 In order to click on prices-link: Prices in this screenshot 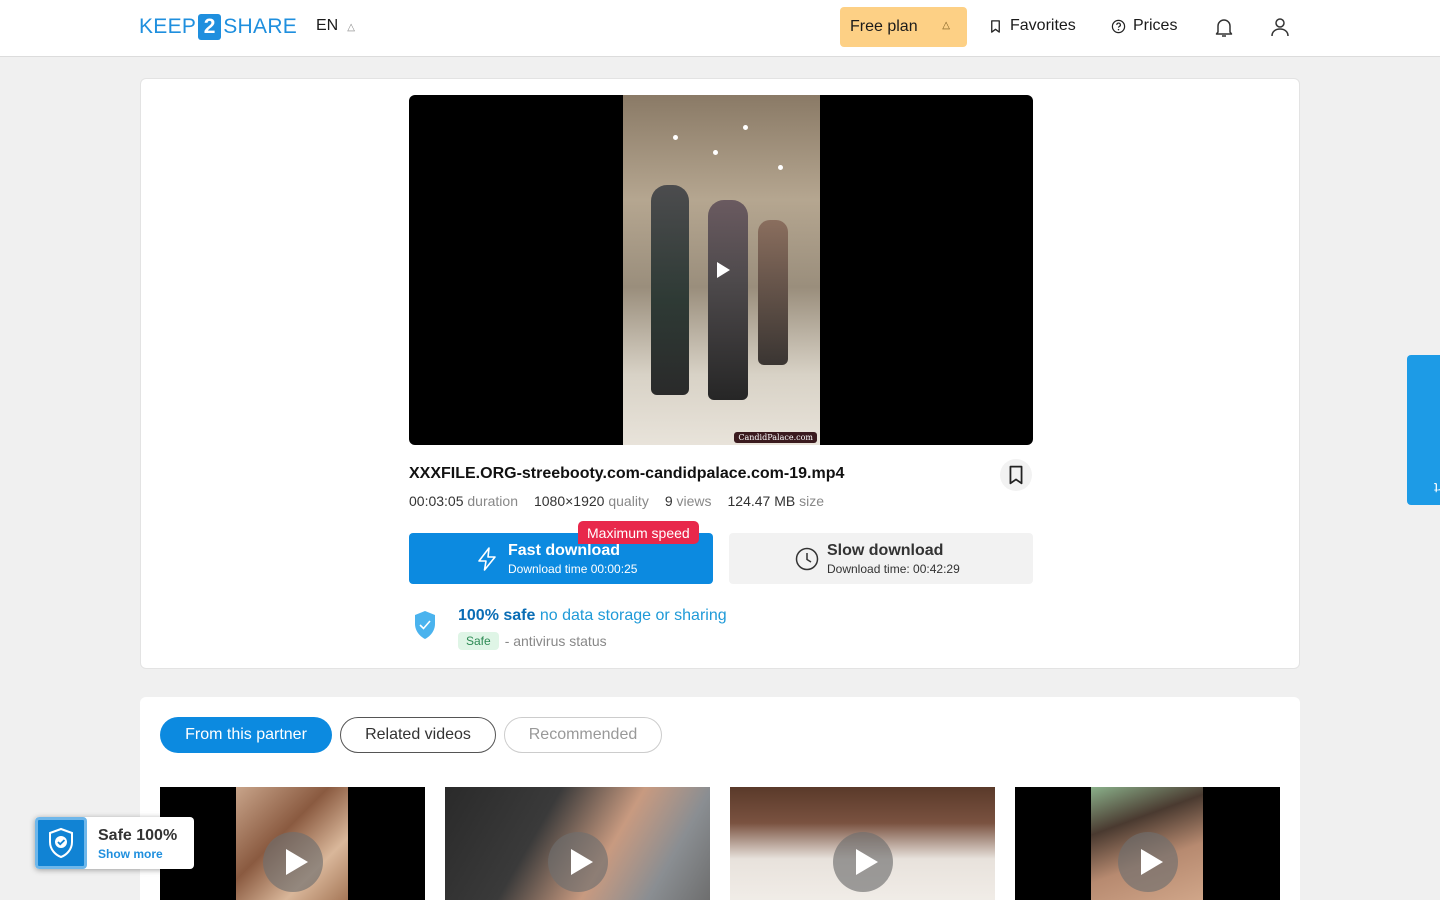, I will do `click(1144, 26)`.